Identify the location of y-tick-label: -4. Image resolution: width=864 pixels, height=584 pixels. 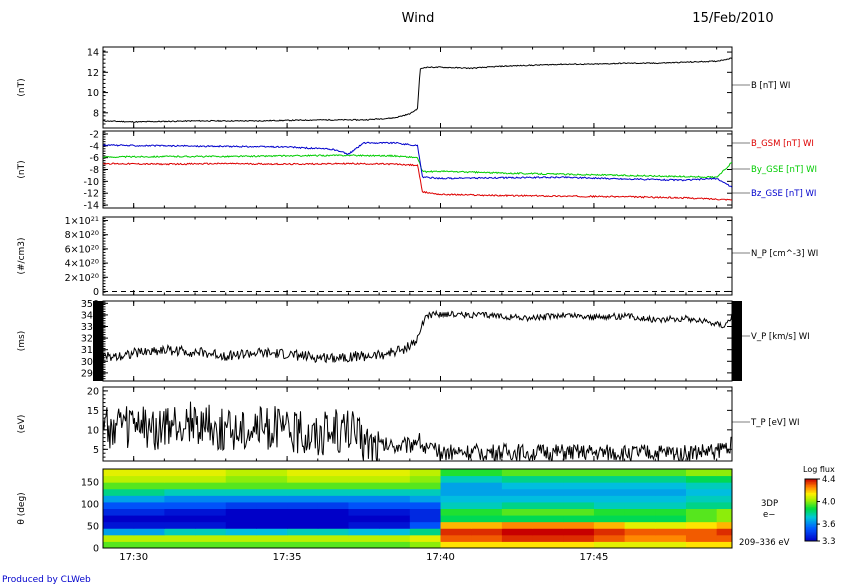
(94, 146).